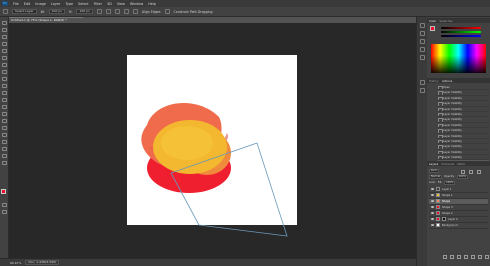  I want to click on gradient-tool-icon, so click(4, 100).